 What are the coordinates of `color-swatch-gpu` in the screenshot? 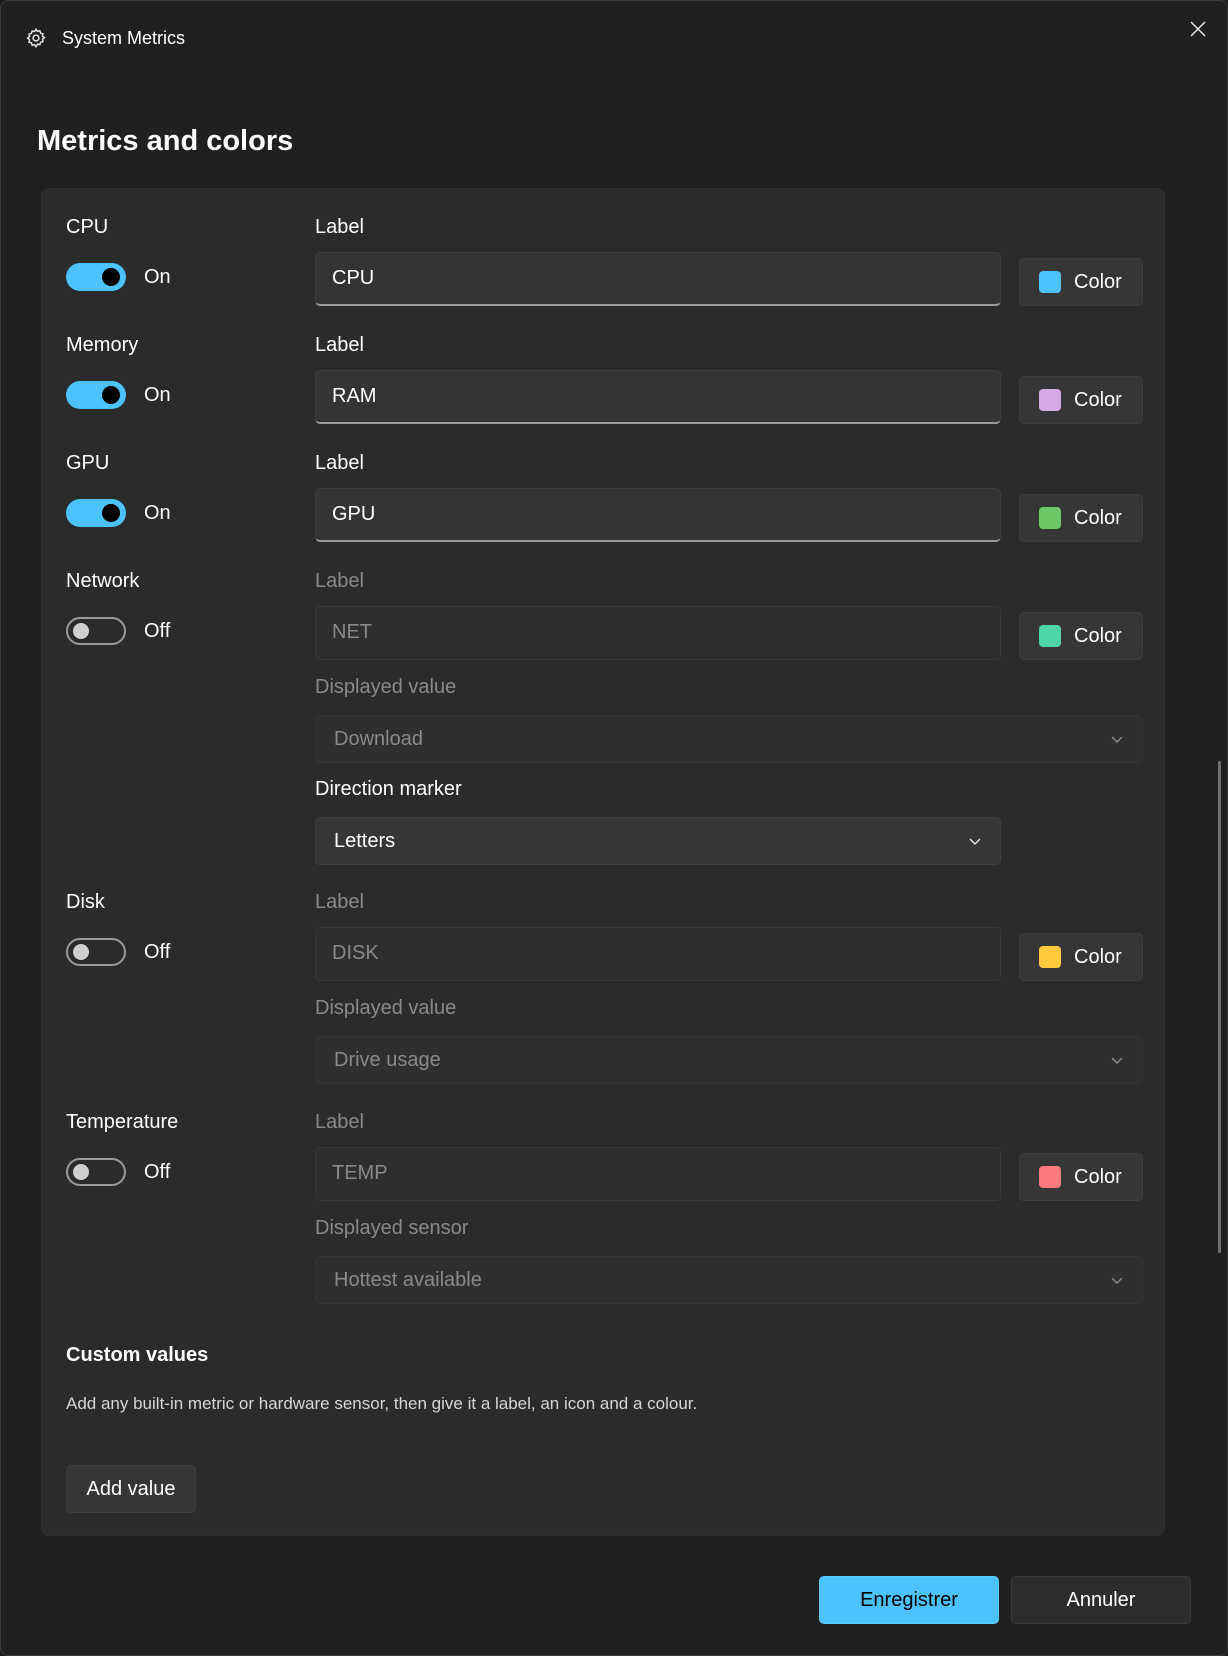 It's located at (1050, 518).